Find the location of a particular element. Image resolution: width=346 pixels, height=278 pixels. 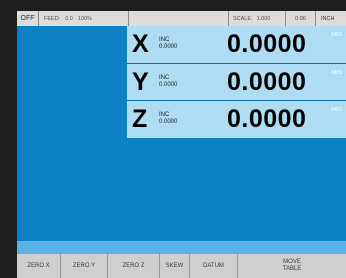

scale-label: SCALE: is located at coordinates (243, 18).